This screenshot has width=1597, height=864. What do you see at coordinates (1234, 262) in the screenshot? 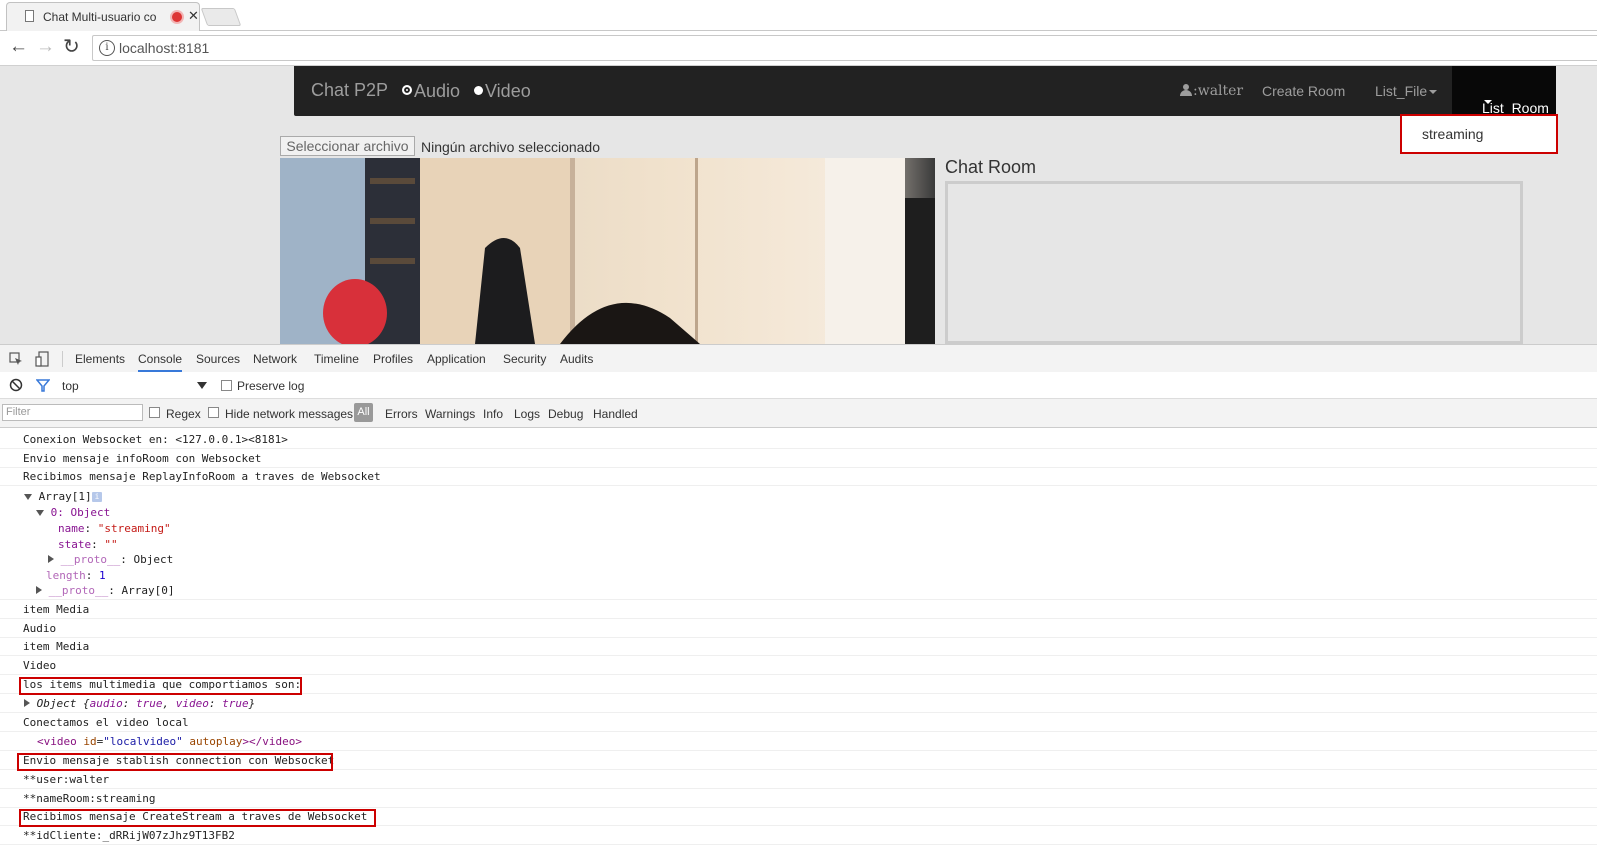
I see `chat-messages-area` at bounding box center [1234, 262].